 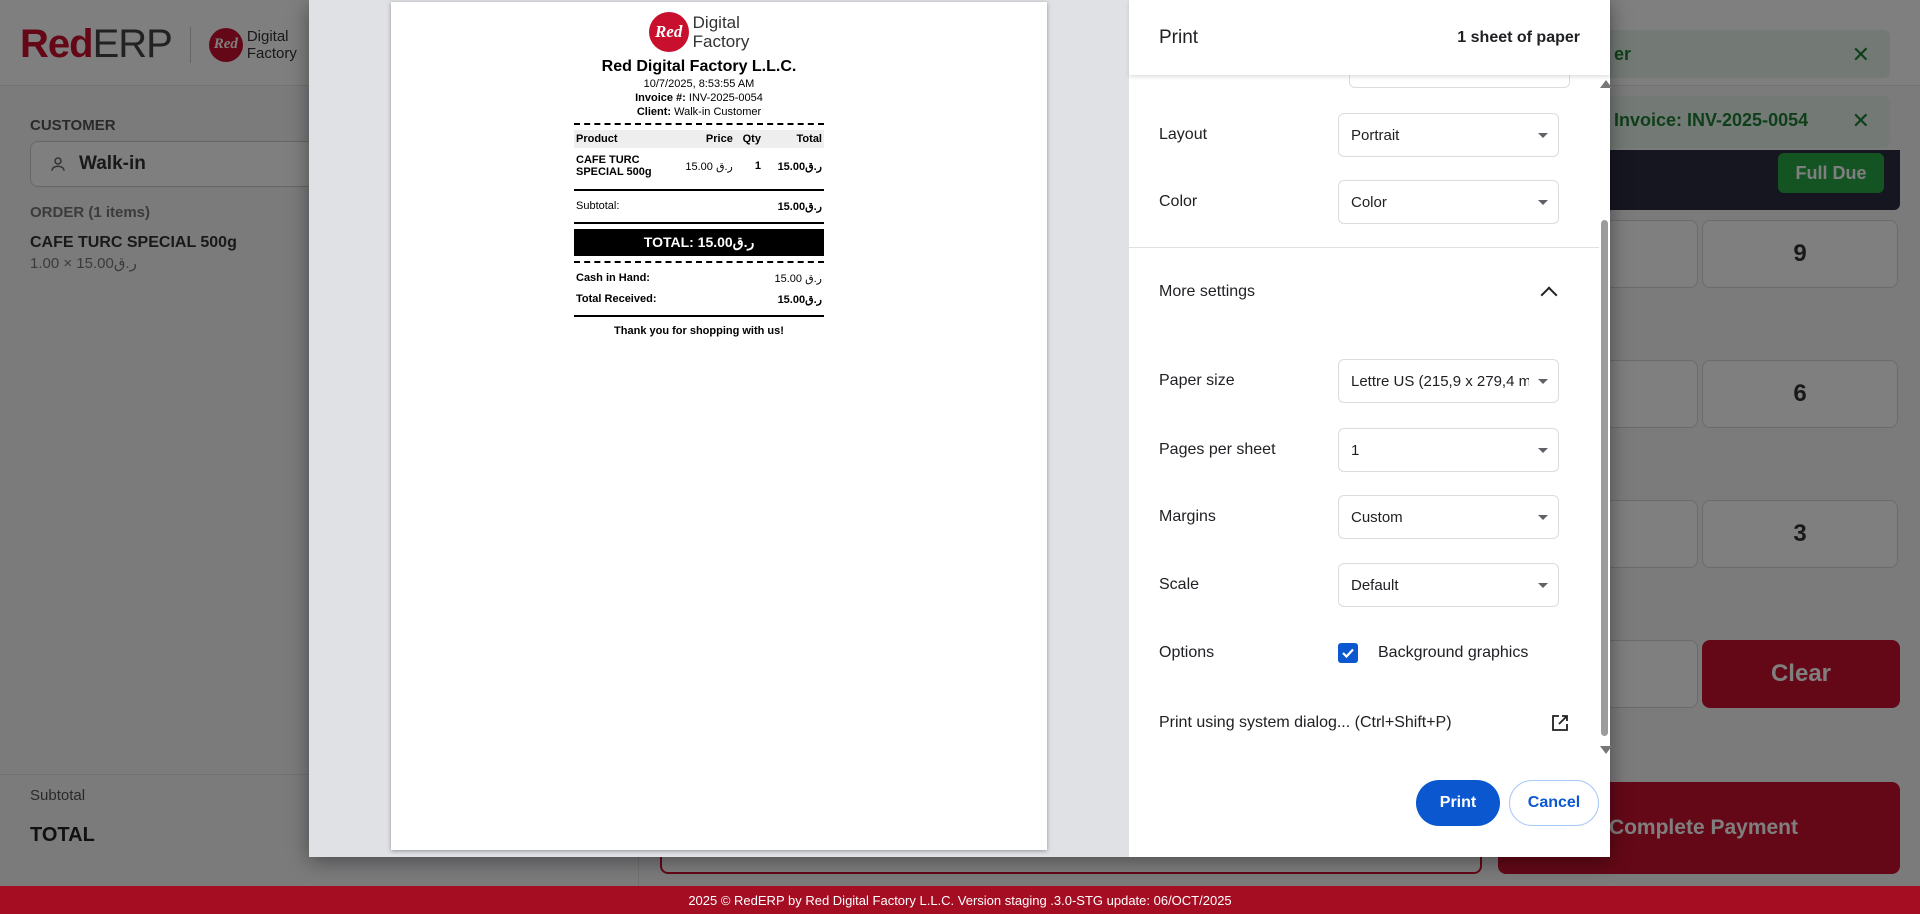 I want to click on print-header: Print 1 sheet of paper, so click(x=1369, y=37).